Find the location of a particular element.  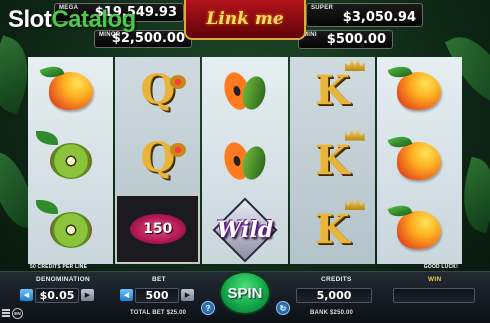

lips-credit-value: 150 is located at coordinates (158, 228).